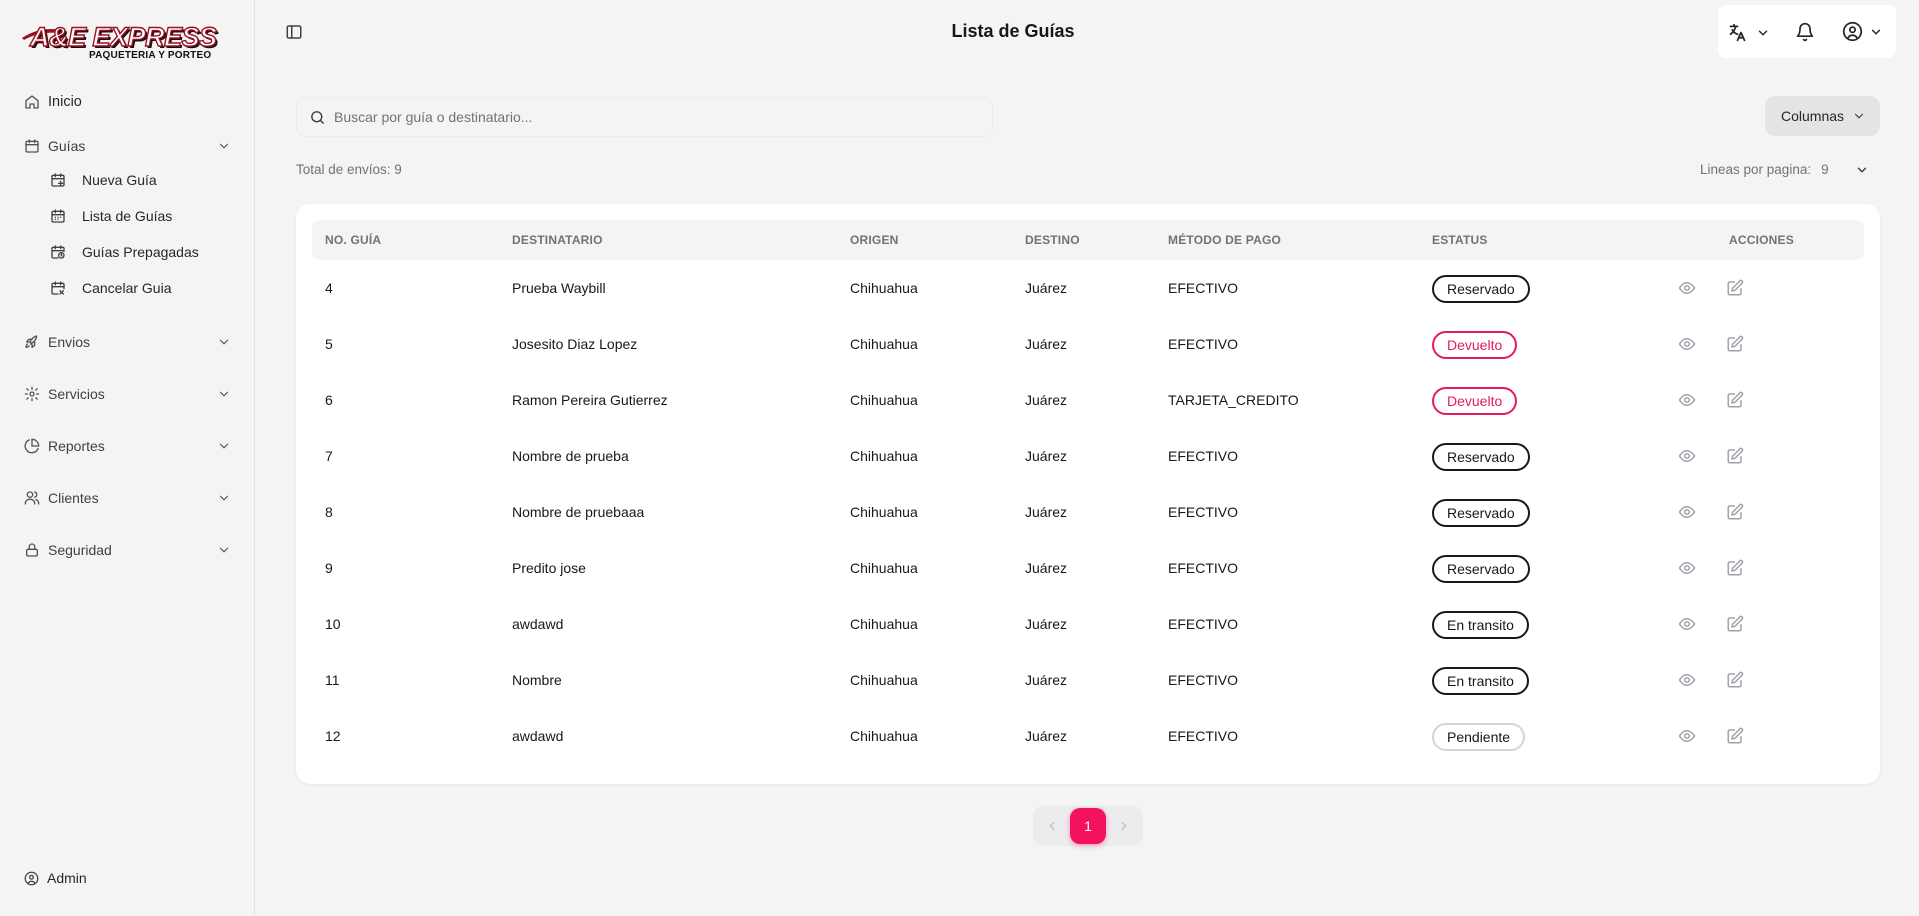 The height and width of the screenshot is (916, 1919). Describe the element at coordinates (1475, 401) in the screenshot. I see `status-badge: Devuelto` at that location.